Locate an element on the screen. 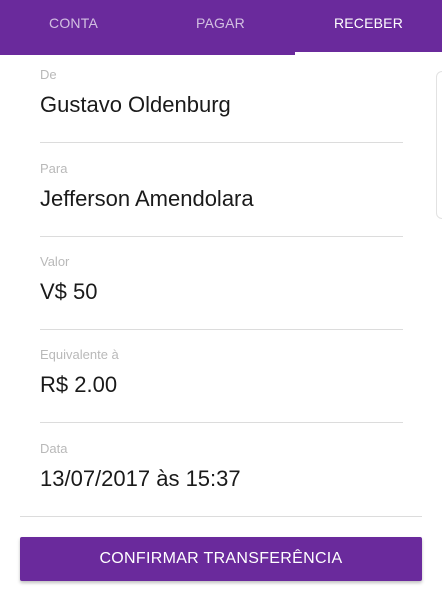  amount-field: Valor V$ 50 is located at coordinates (221, 280).